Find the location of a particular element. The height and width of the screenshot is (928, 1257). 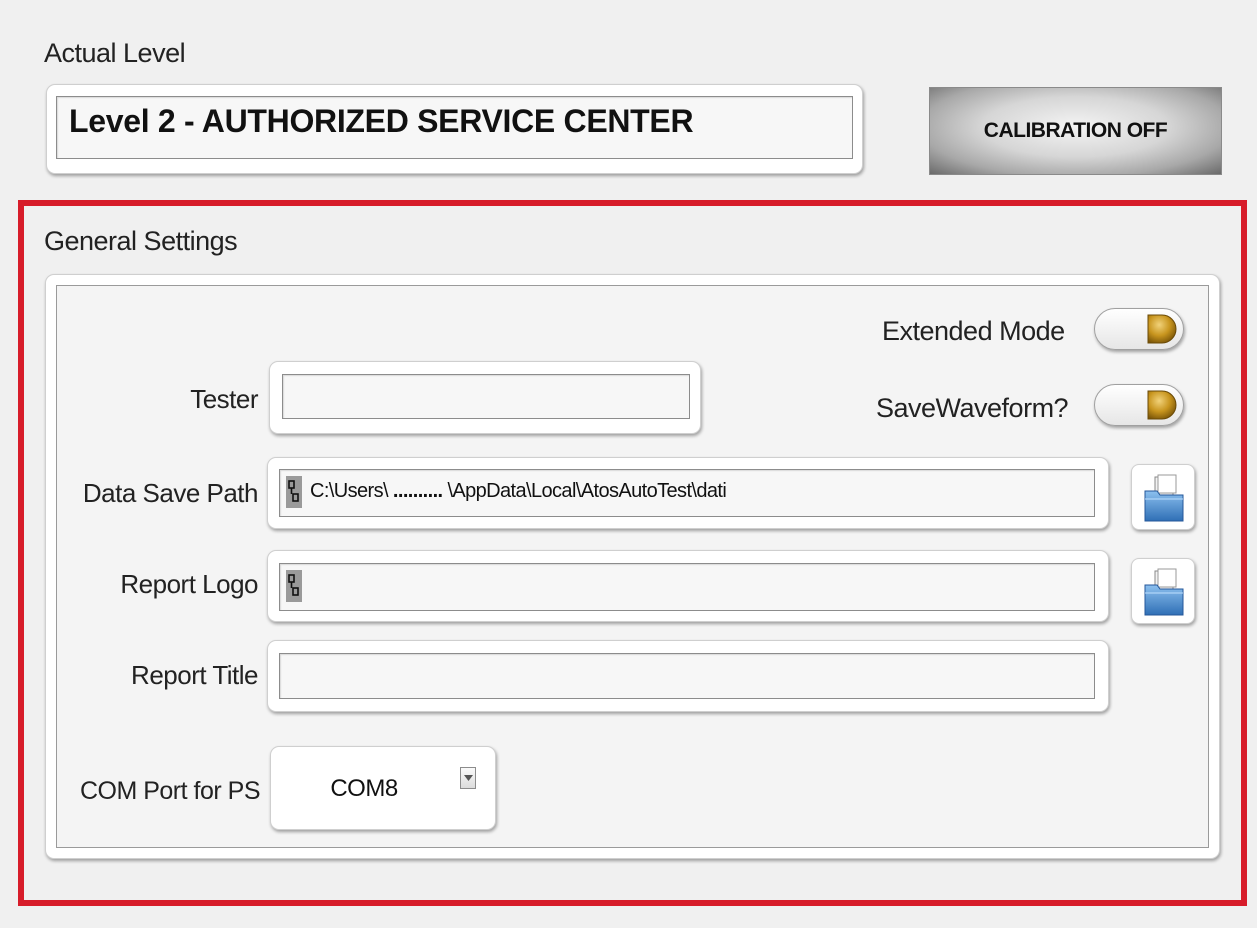

data-save-path-label: Data Save Path is located at coordinates (170, 493).